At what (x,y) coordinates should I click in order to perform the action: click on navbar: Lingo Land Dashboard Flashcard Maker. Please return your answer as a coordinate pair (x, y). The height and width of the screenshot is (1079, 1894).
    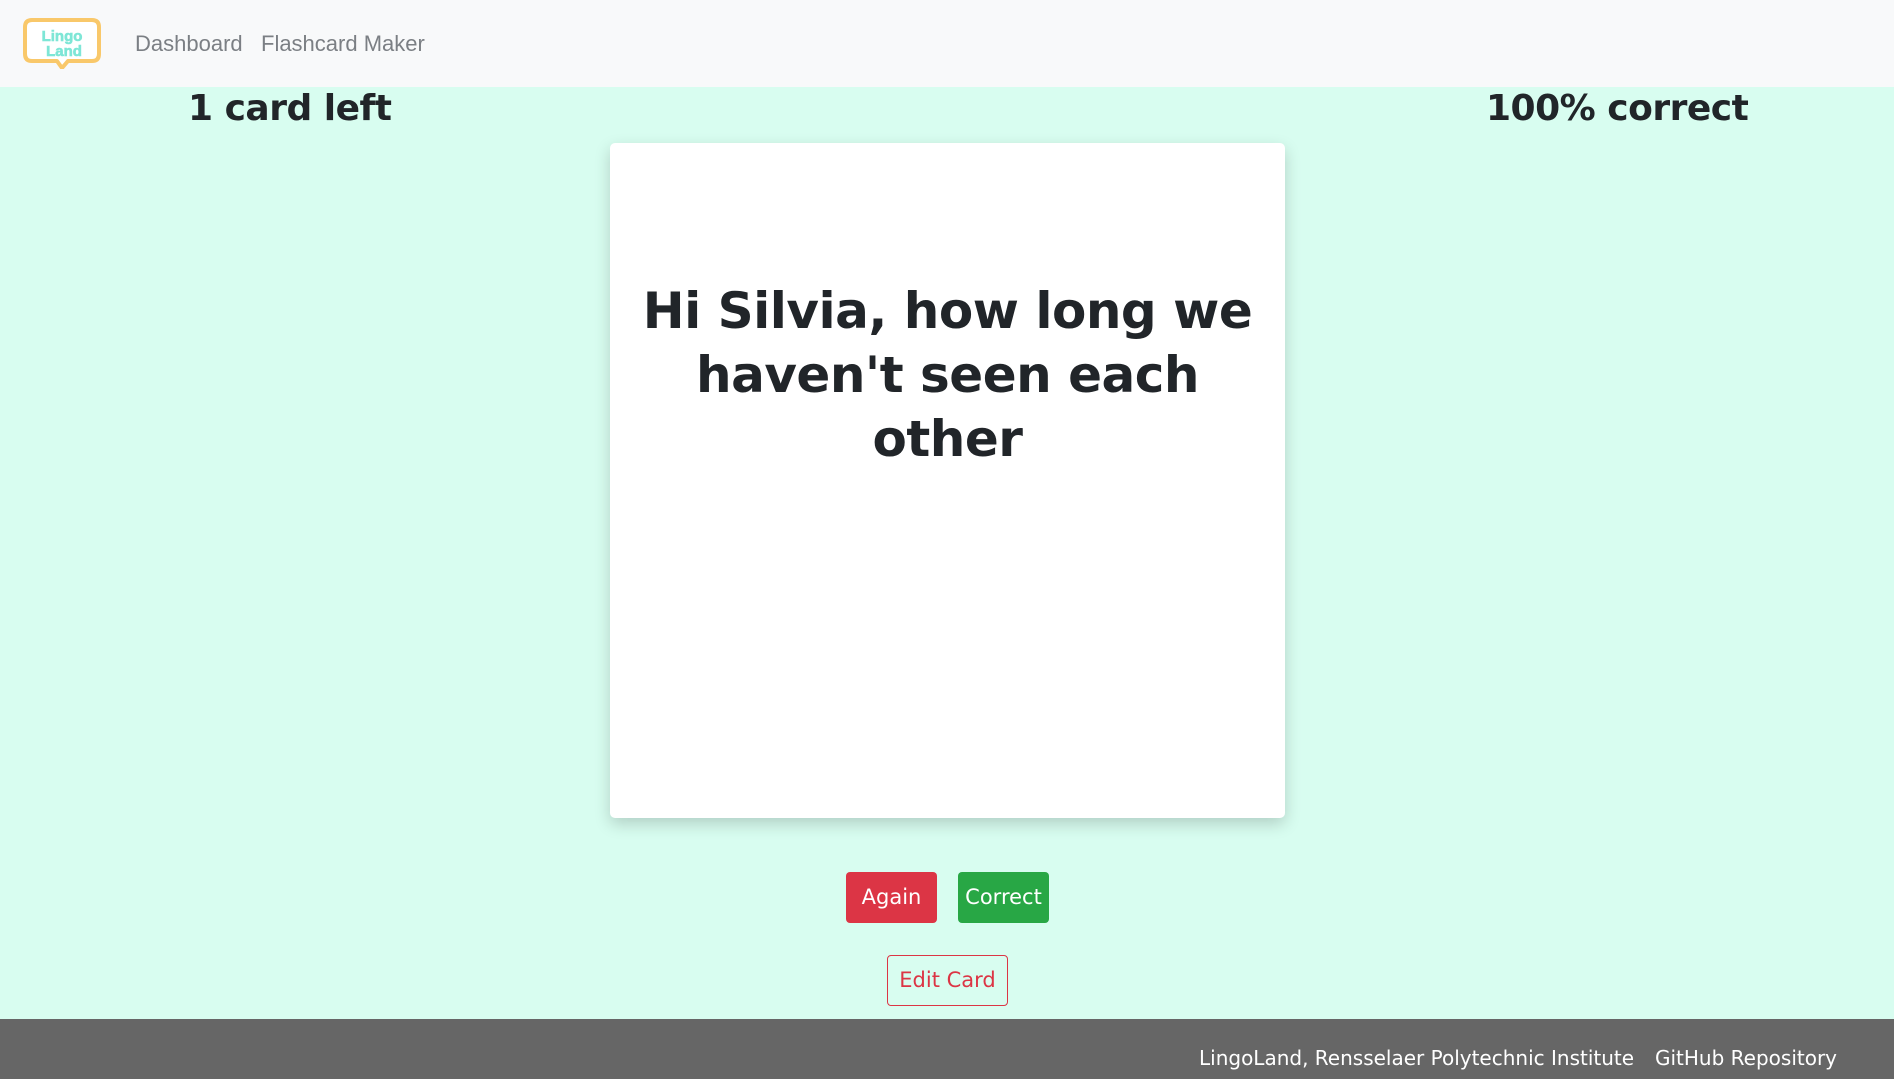
    Looking at the image, I should click on (947, 43).